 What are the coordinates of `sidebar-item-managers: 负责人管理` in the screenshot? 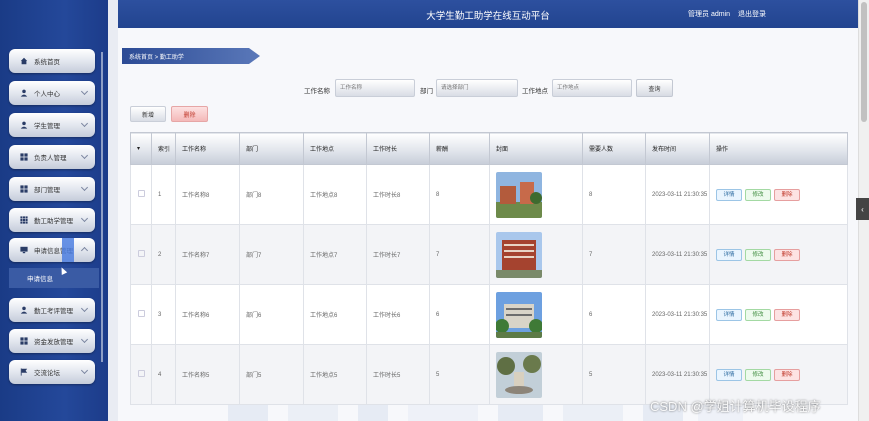 It's located at (52, 157).